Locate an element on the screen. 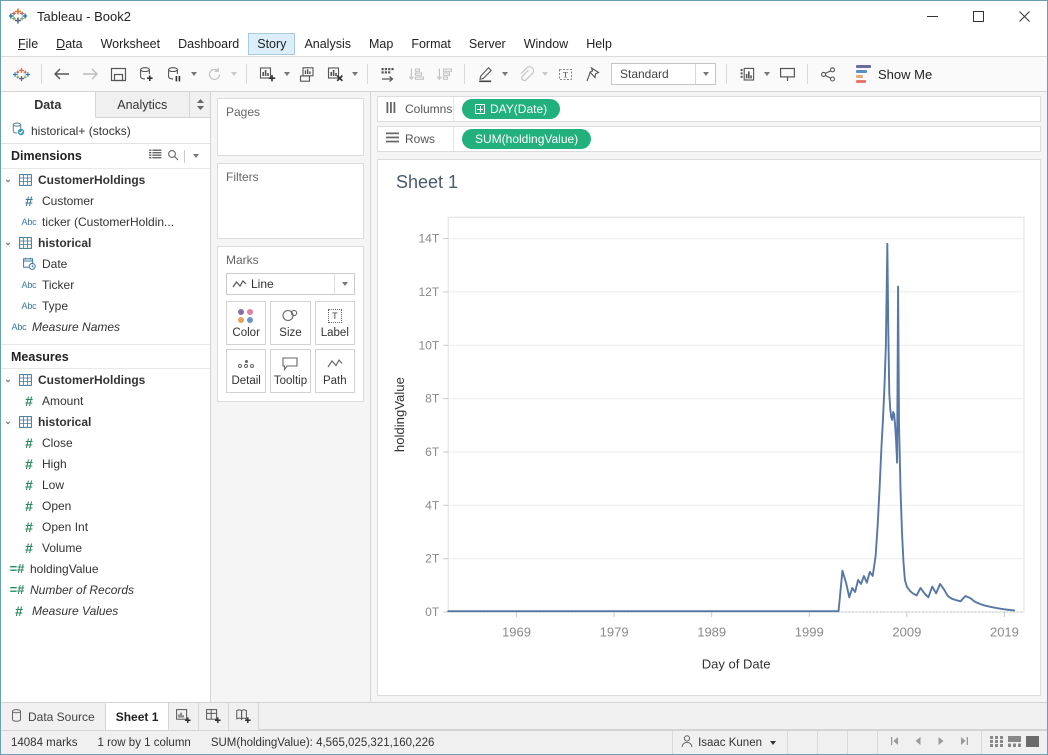  mark-type-dropdown: Line is located at coordinates (290, 284).